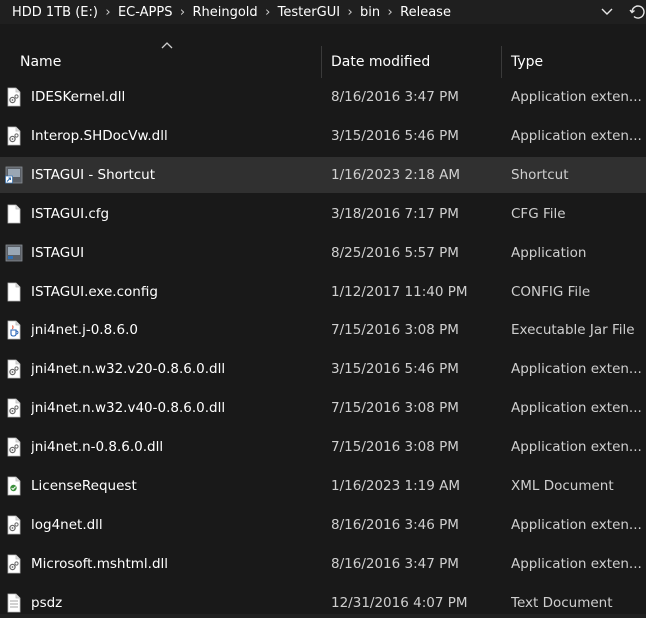  What do you see at coordinates (165, 62) in the screenshot?
I see `column-header-name: Name` at bounding box center [165, 62].